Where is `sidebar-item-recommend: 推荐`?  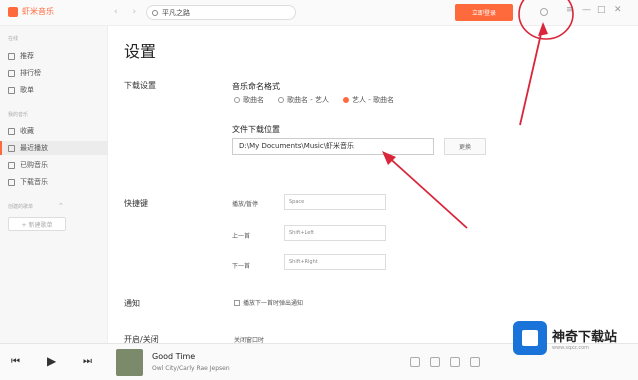
sidebar-item-recommend: 推荐 is located at coordinates (54, 56).